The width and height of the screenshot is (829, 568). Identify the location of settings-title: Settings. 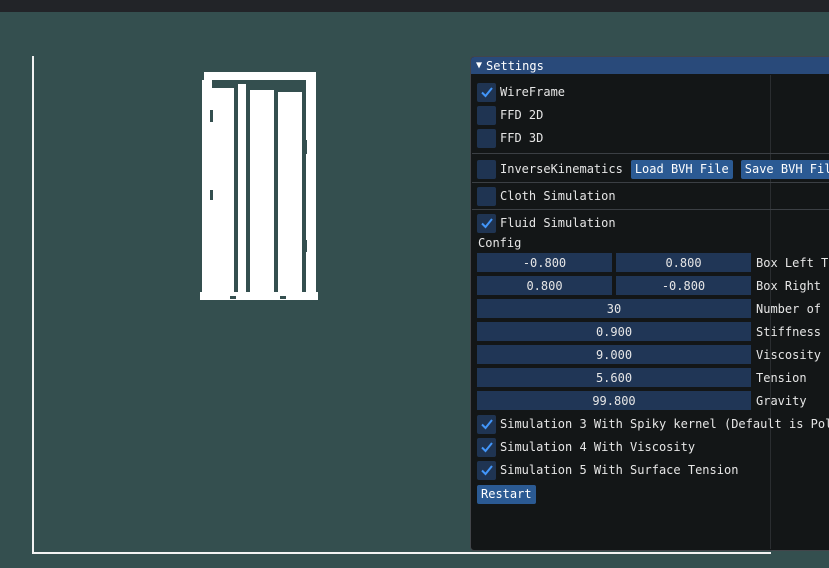
(515, 65).